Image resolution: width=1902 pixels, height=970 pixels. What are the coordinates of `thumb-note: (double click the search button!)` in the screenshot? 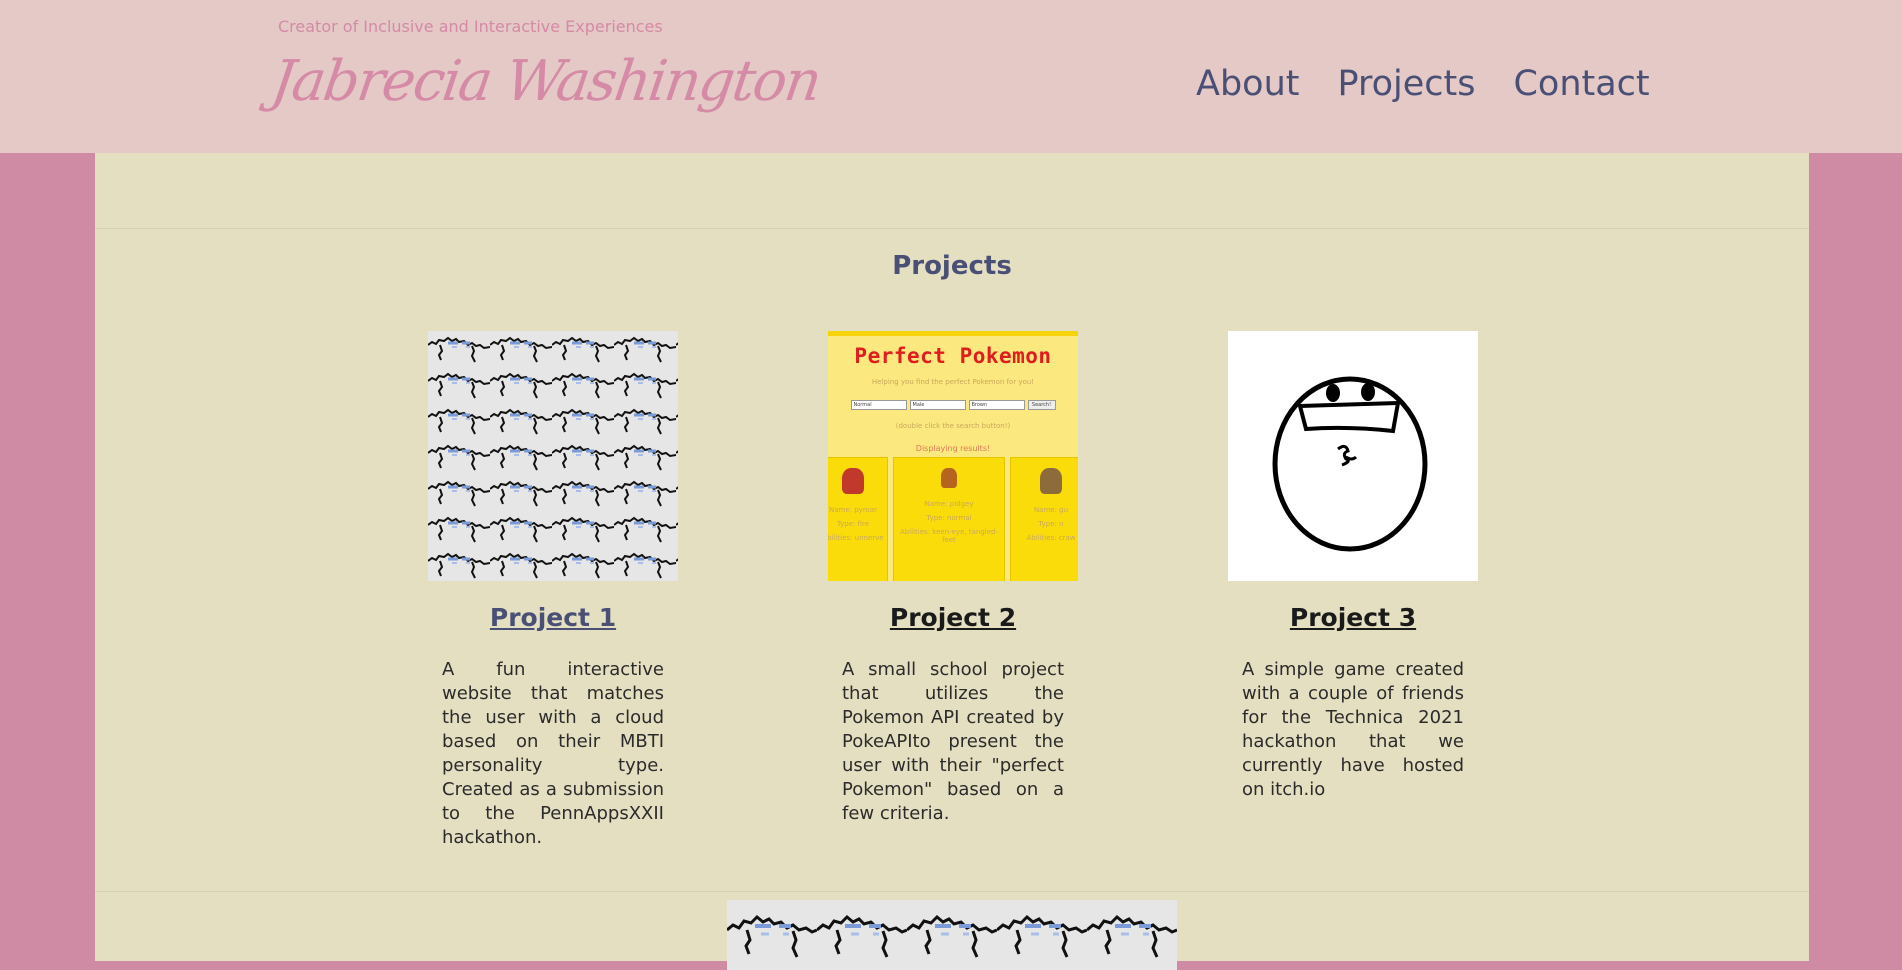 It's located at (953, 426).